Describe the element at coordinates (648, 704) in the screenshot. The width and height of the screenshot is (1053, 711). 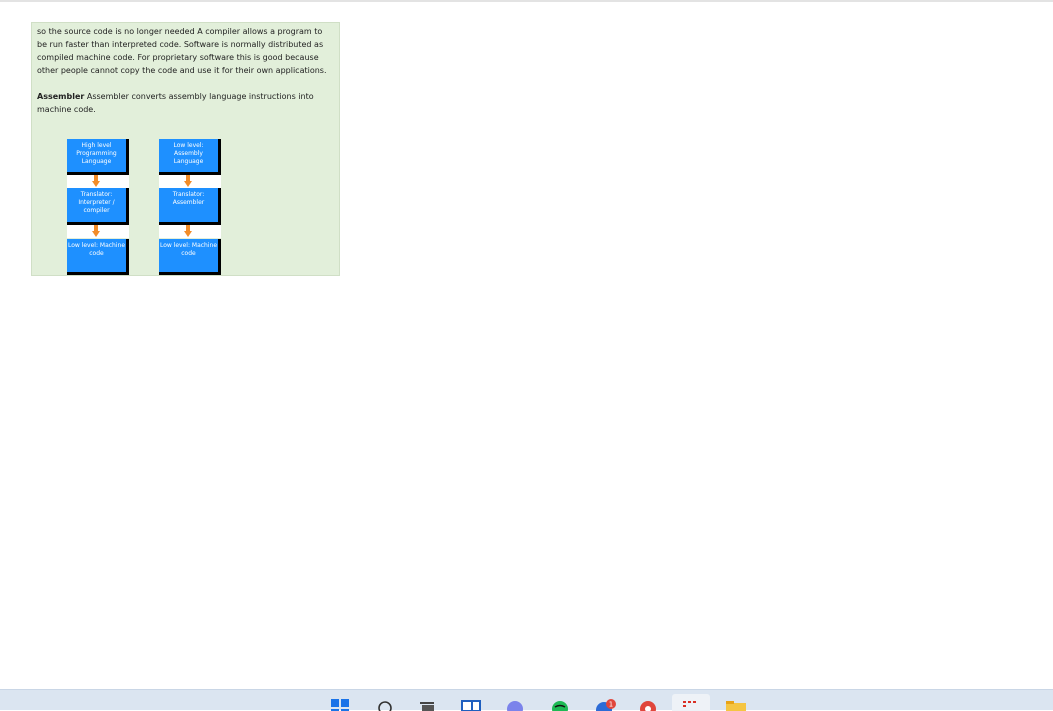
I see `chrome-icon` at that location.